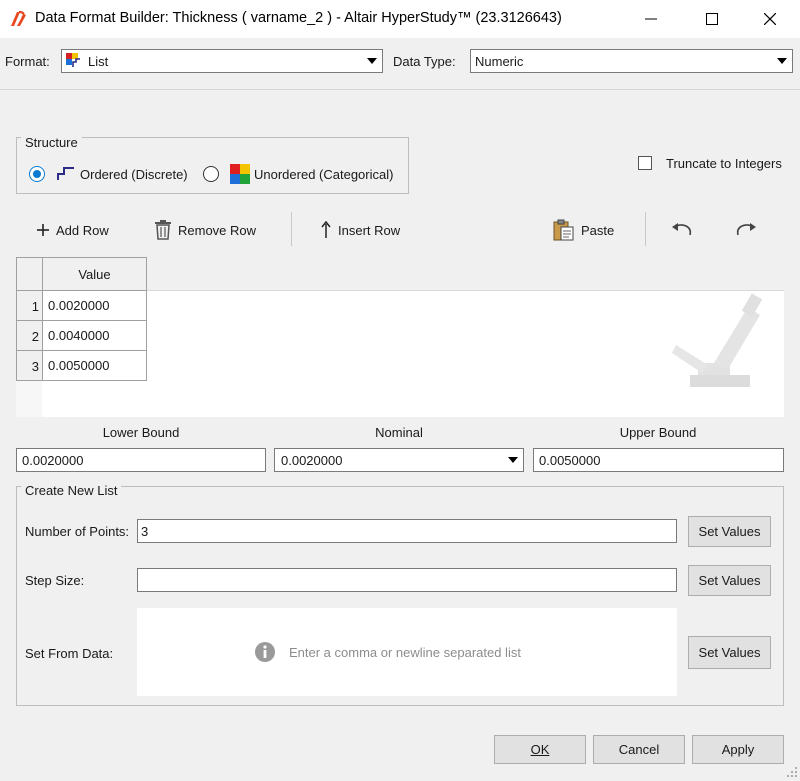 The image size is (800, 781). I want to click on structure-title: Structure, so click(51, 142).